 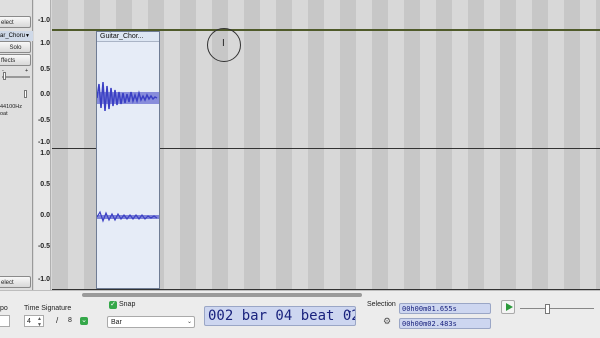 I want to click on chevron-down-icon: ⌄, so click(x=189, y=322).